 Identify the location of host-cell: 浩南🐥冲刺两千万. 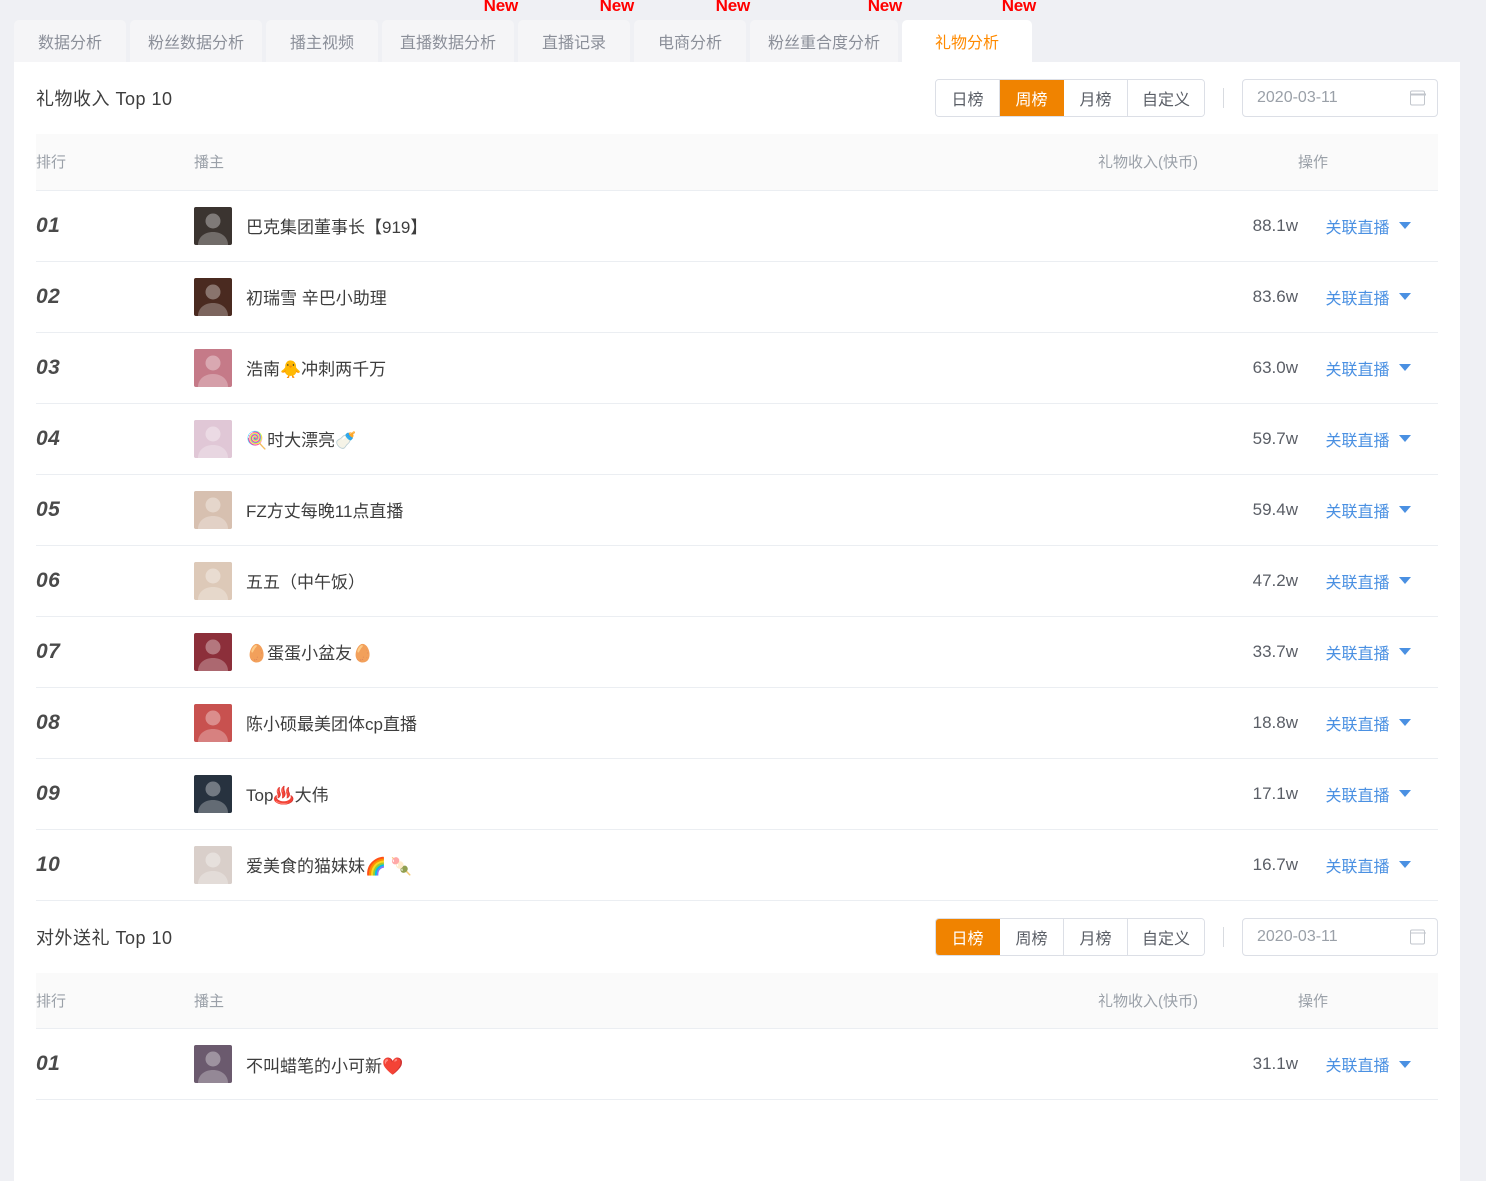
(646, 368).